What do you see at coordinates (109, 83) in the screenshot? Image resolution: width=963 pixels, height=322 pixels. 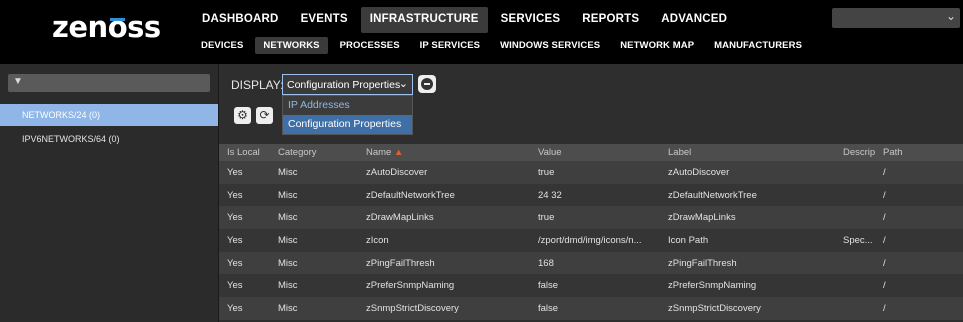 I see `filter-input: ▼` at bounding box center [109, 83].